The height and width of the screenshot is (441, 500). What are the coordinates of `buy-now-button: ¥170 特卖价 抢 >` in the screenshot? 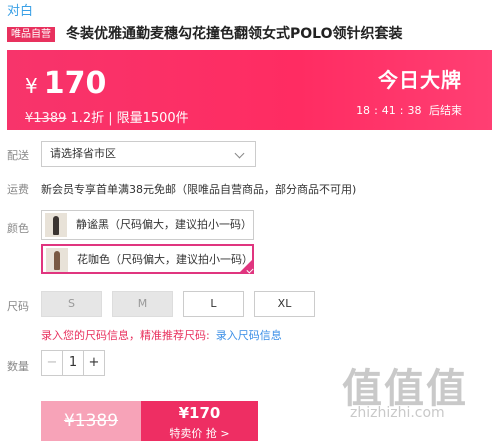 It's located at (199, 421).